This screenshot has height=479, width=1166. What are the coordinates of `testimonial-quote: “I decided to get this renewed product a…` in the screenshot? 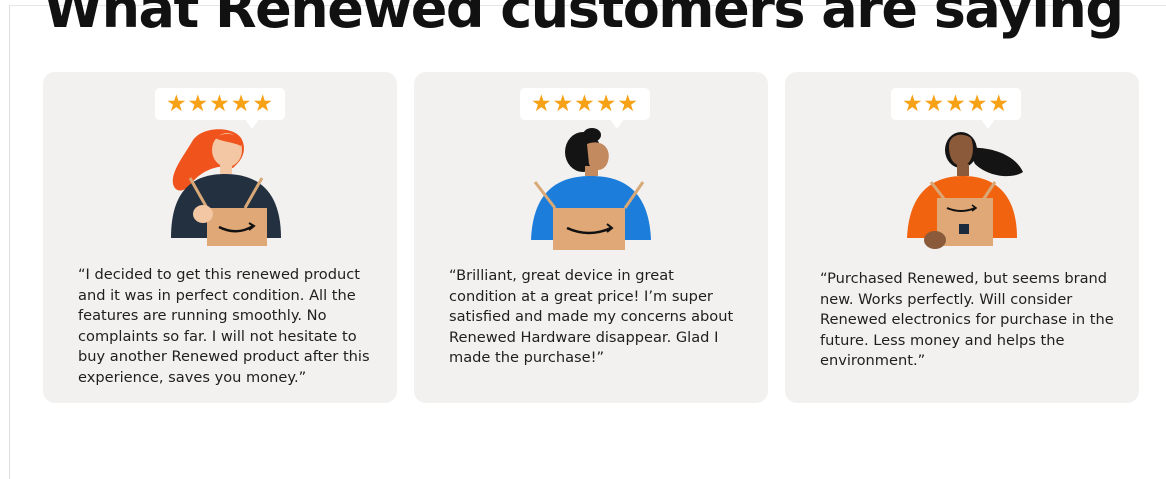 It's located at (224, 326).